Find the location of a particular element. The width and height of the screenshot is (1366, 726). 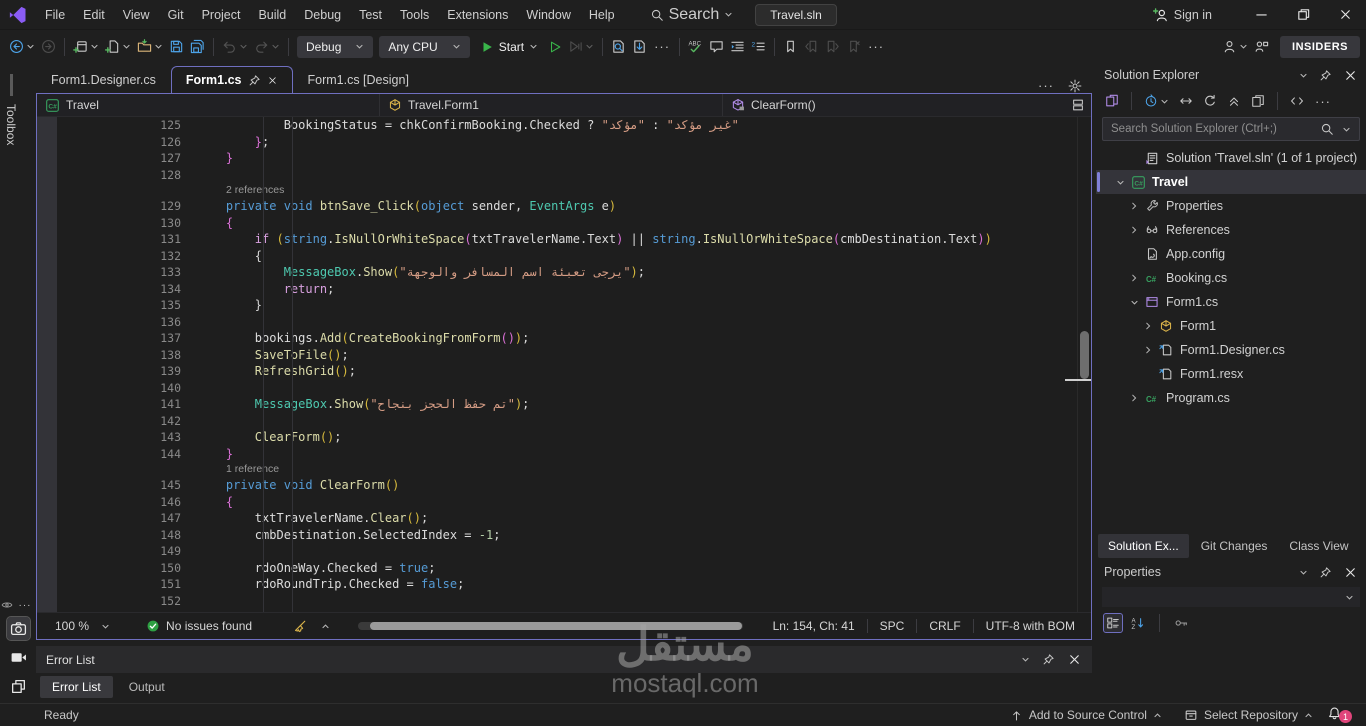

tree-item-program-cs: C# Program.cs is located at coordinates (1231, 398).